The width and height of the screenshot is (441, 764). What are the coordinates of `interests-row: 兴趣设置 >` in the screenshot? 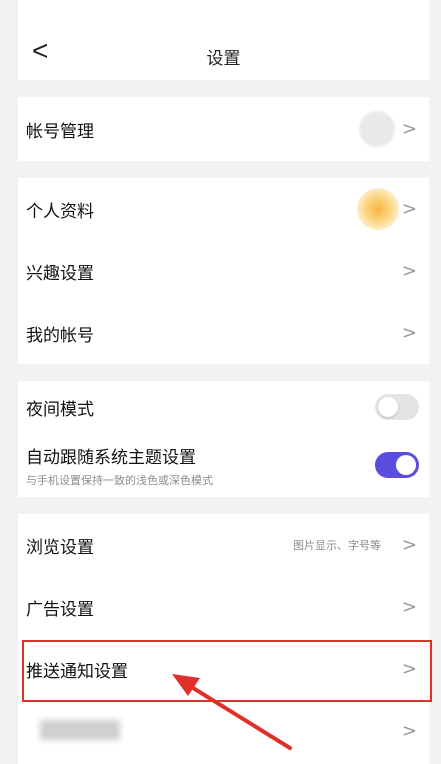 It's located at (223, 271).